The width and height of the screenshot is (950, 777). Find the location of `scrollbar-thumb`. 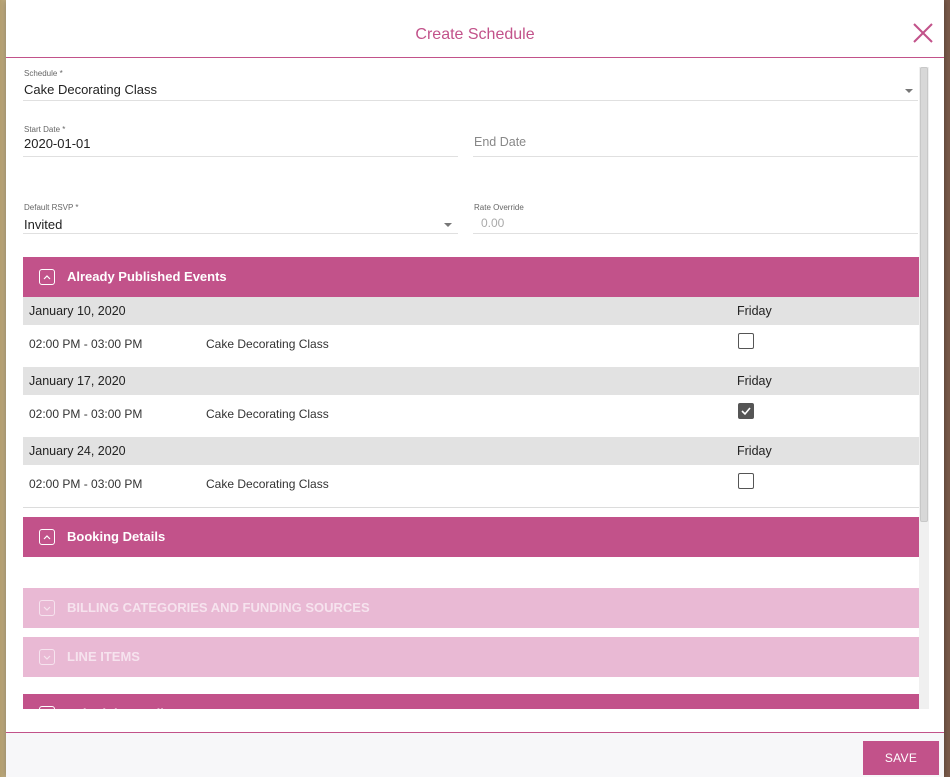

scrollbar-thumb is located at coordinates (924, 294).